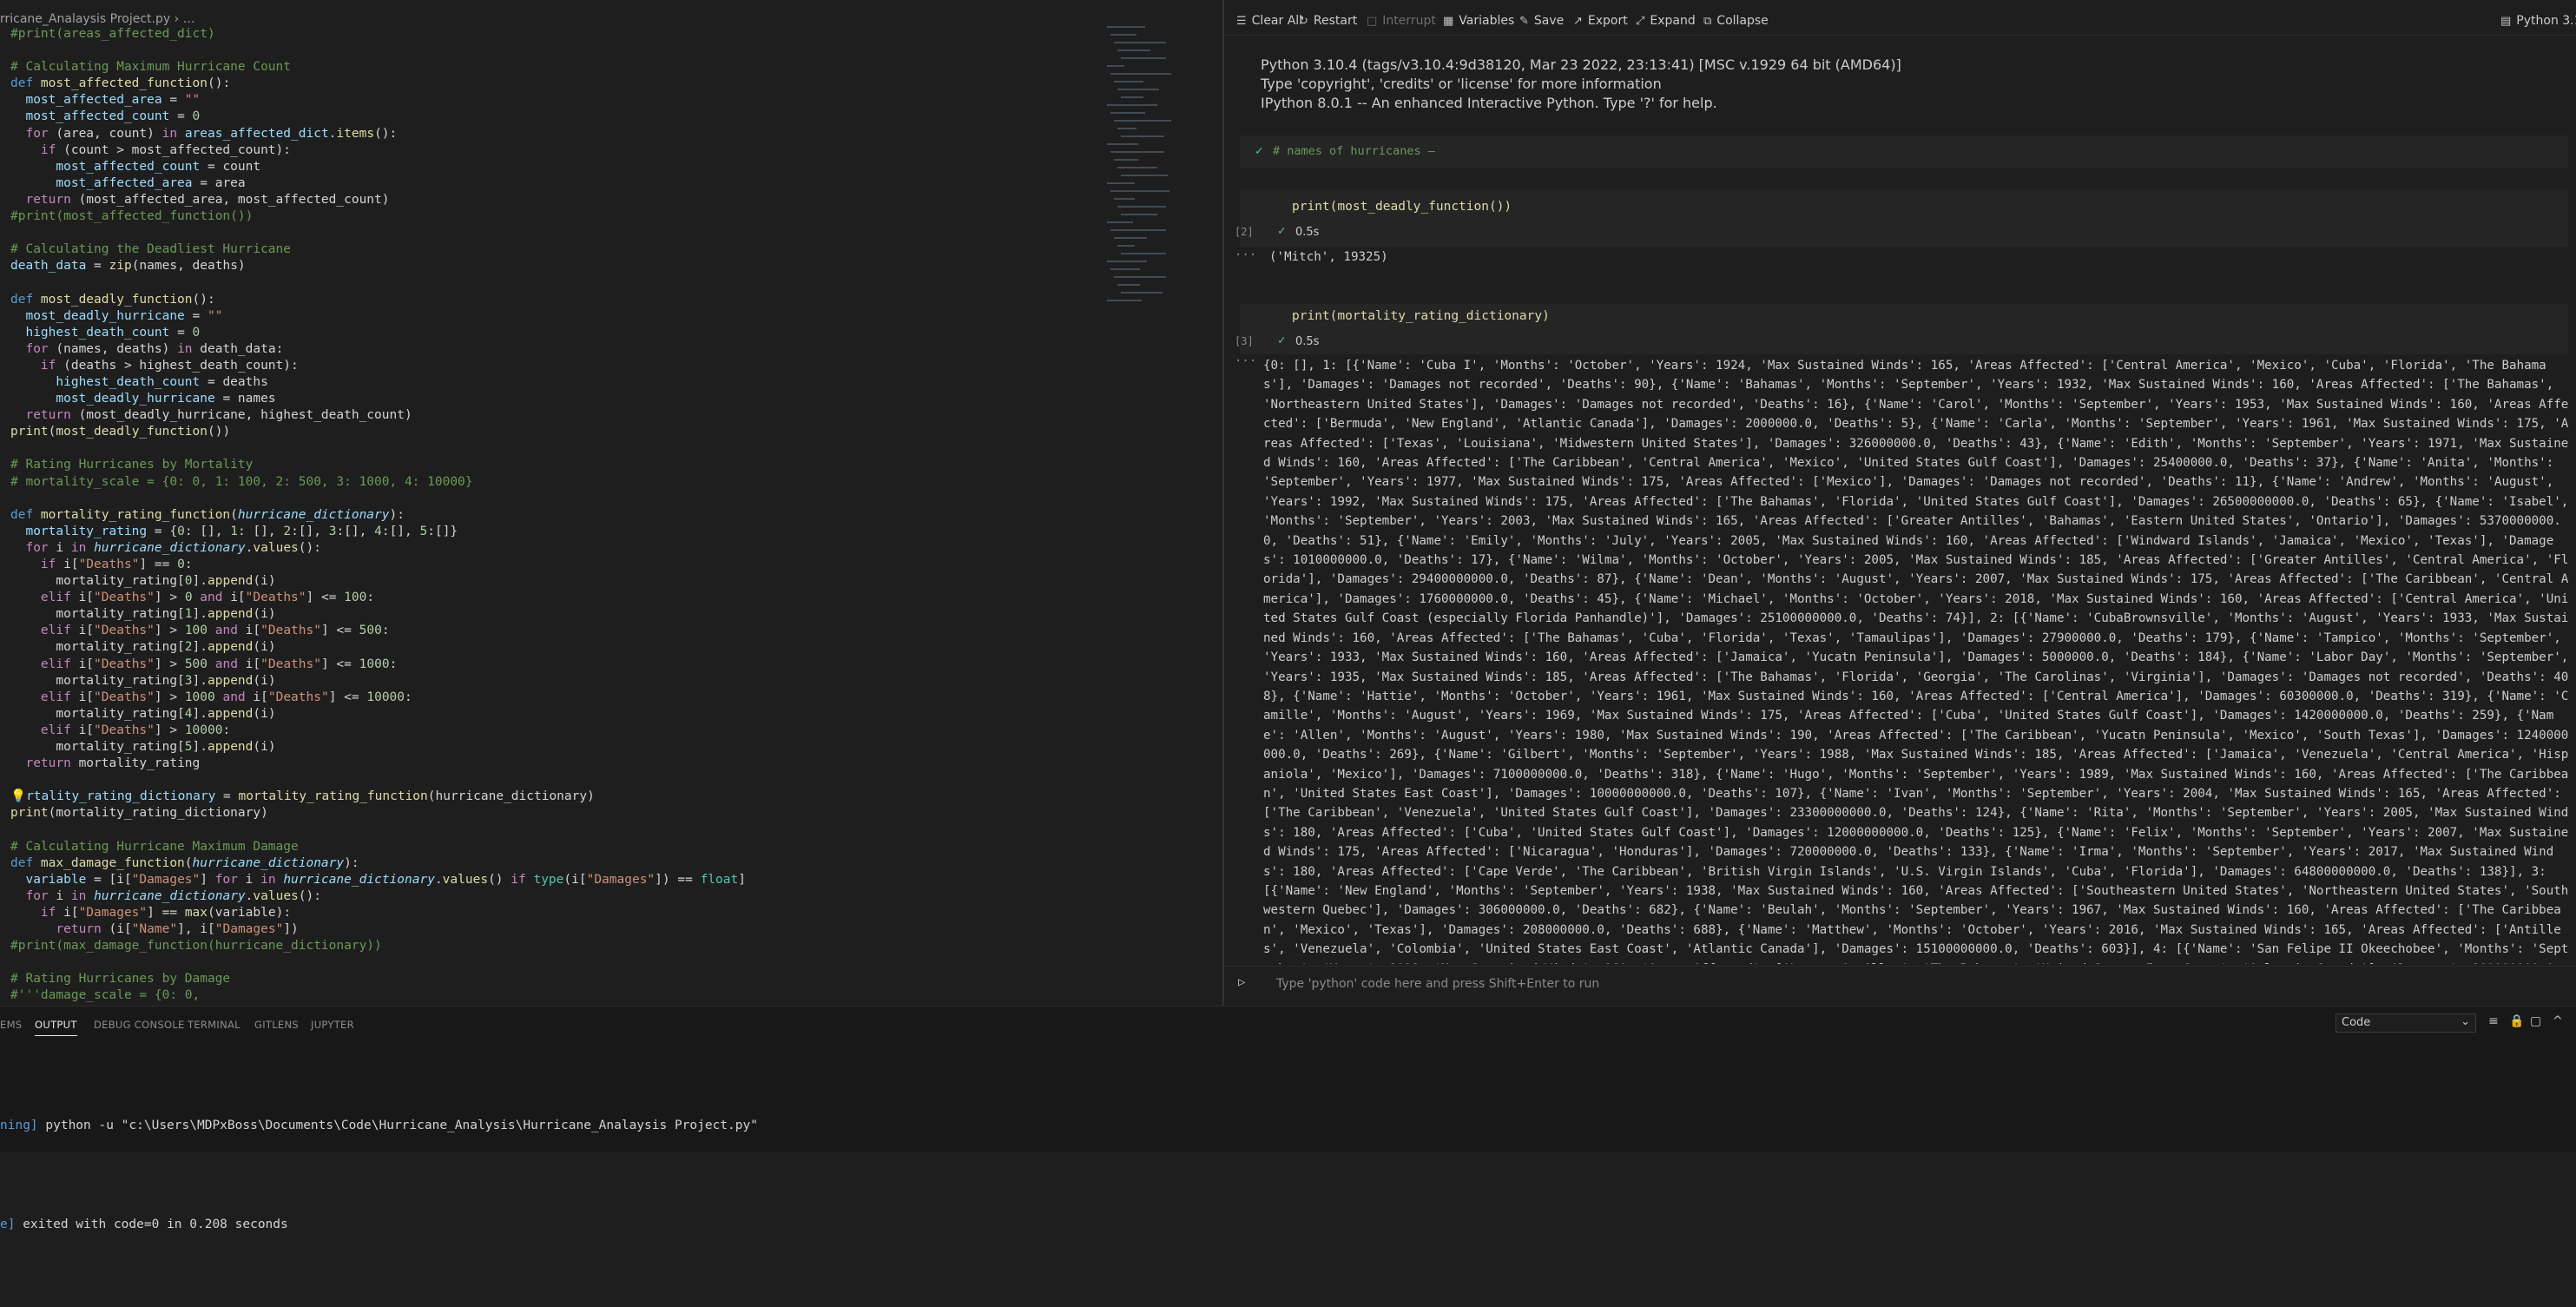 The height and width of the screenshot is (1307, 2576). I want to click on minimap, so click(1163, 169).